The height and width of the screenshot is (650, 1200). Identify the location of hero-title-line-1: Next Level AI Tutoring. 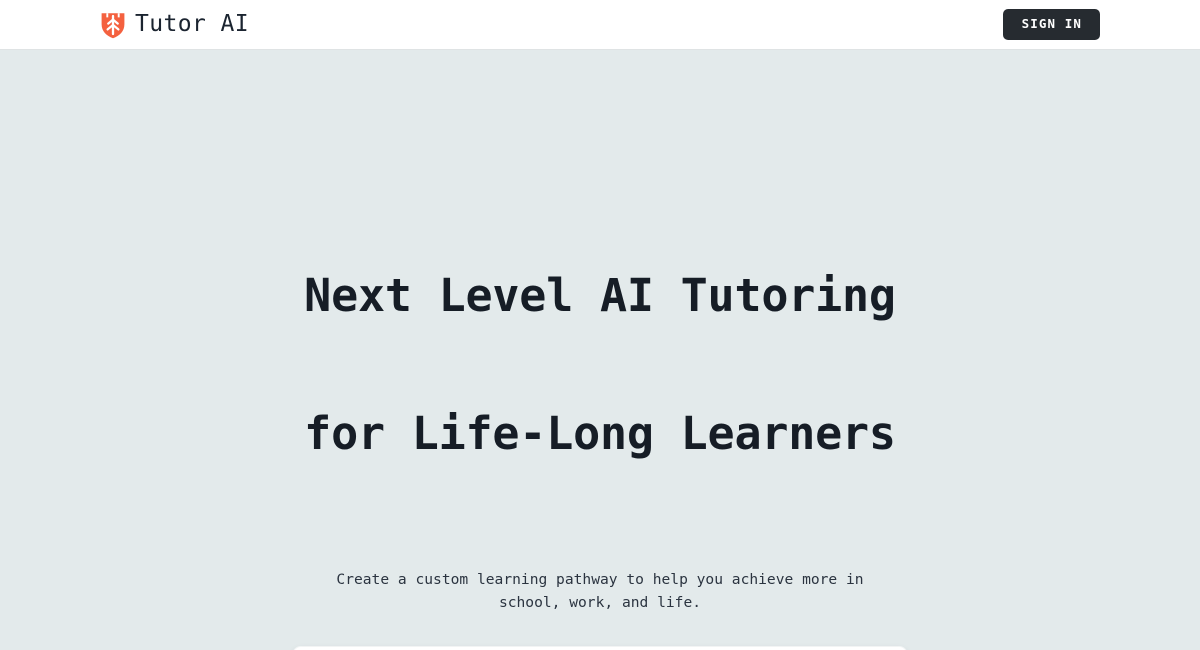
(600, 295).